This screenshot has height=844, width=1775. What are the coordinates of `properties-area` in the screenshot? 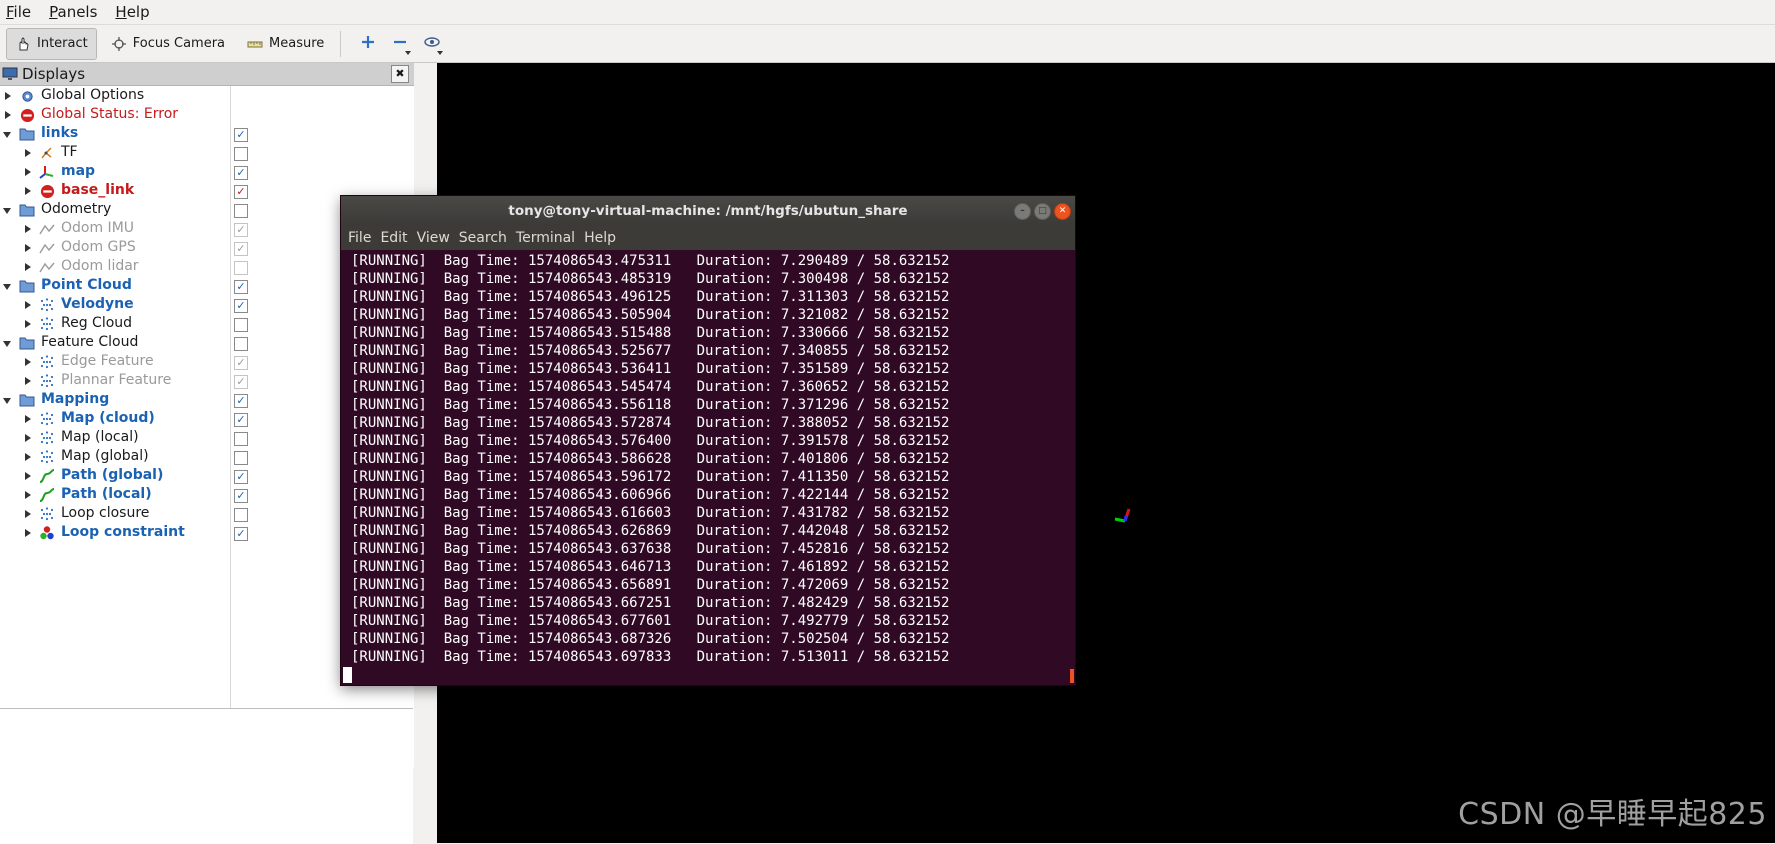 It's located at (206, 776).